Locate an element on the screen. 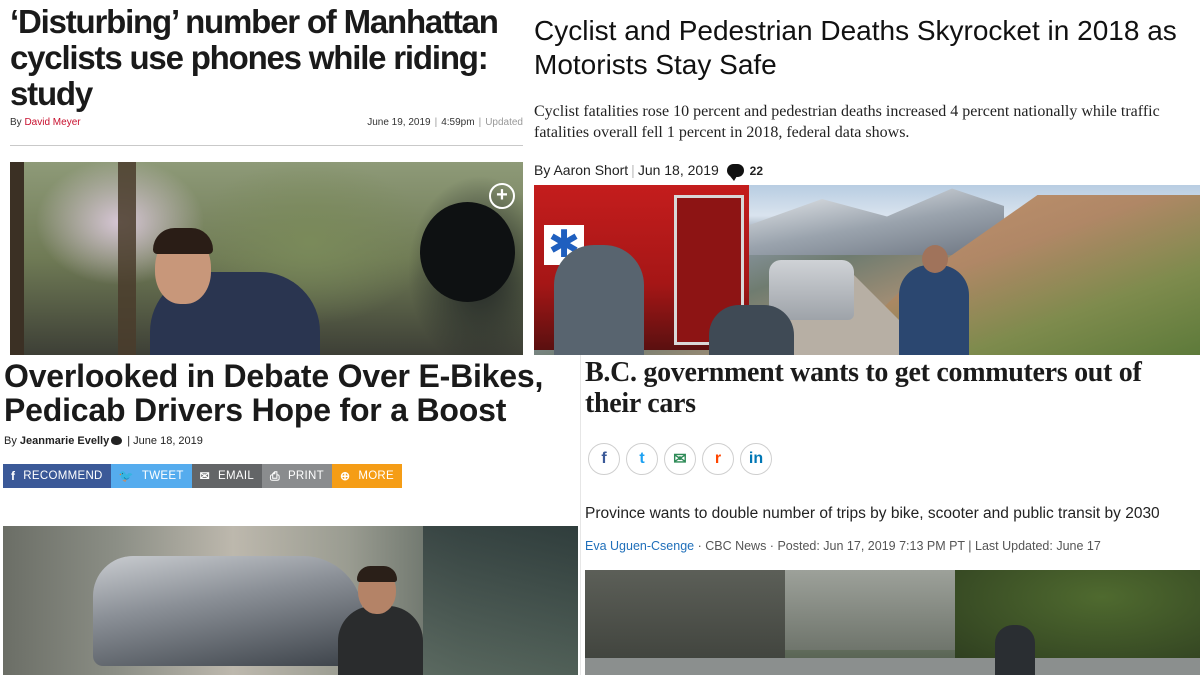  publish-time: 4:59pm is located at coordinates (458, 122).